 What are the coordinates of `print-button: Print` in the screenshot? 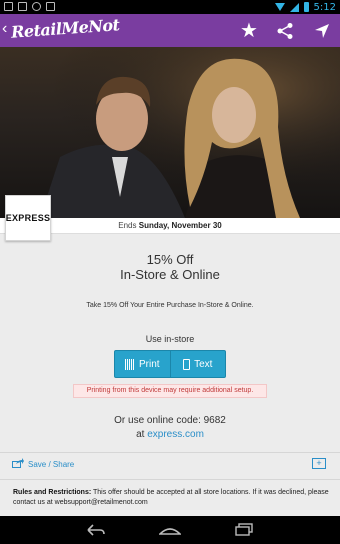 It's located at (142, 364).